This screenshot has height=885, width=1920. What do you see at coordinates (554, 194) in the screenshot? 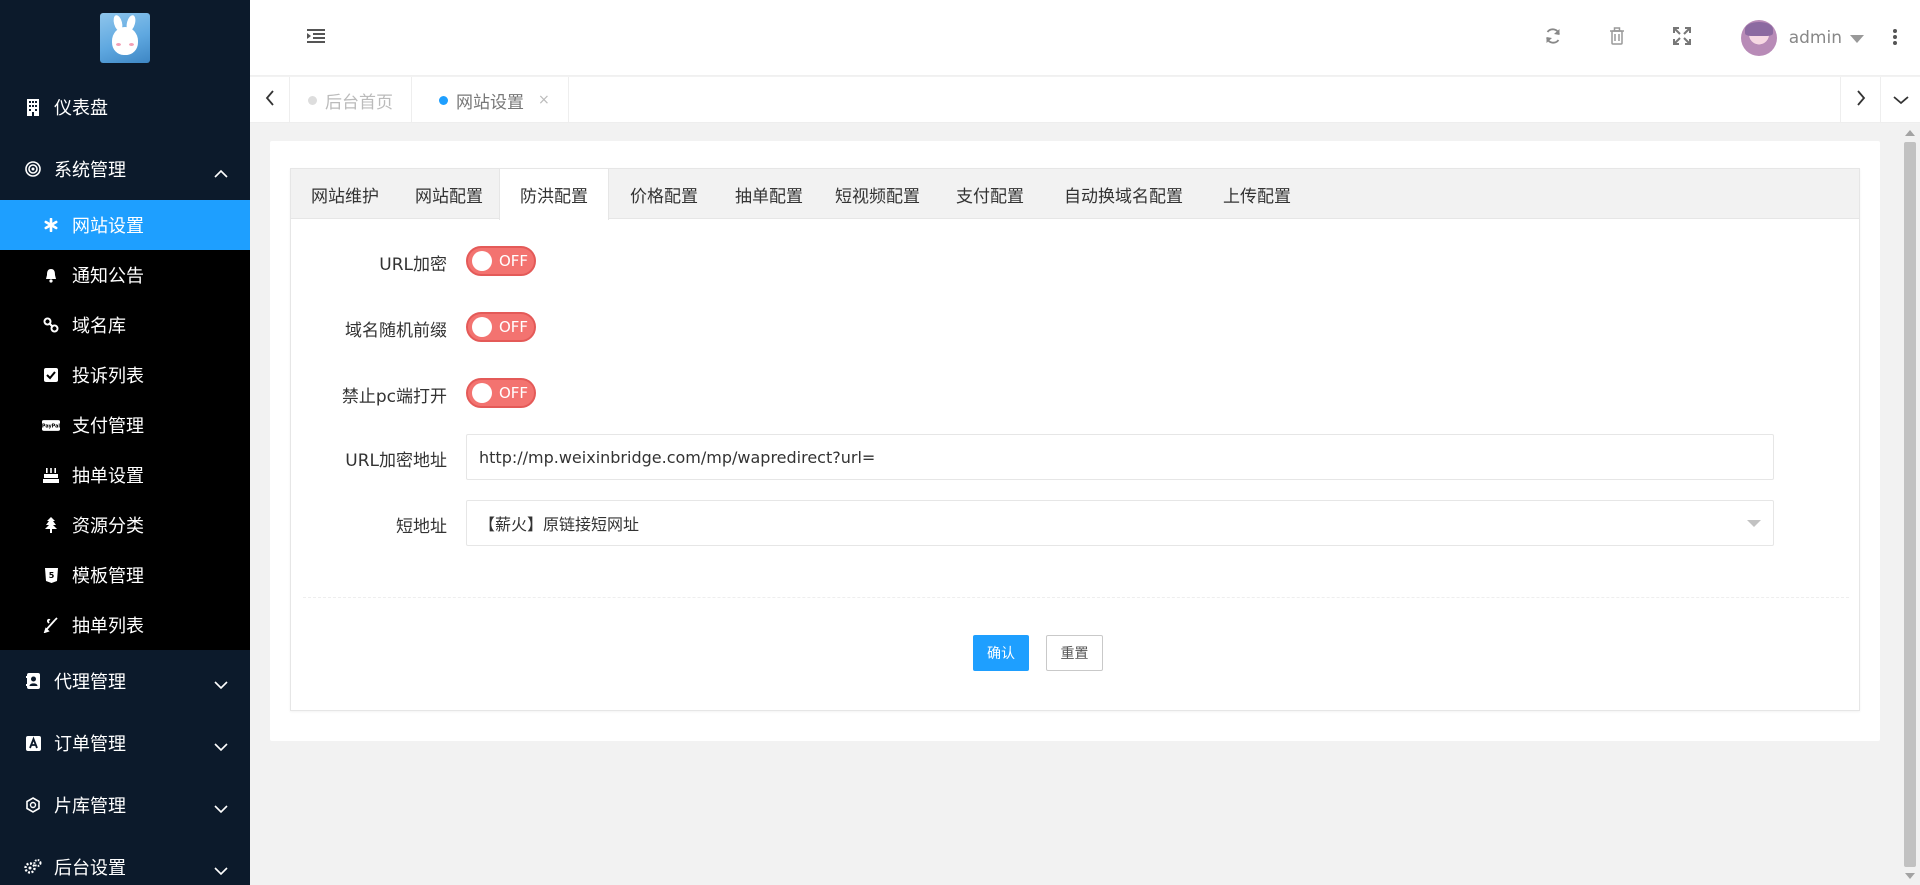
I see `tab-anti-block-config: 防洪配置` at bounding box center [554, 194].